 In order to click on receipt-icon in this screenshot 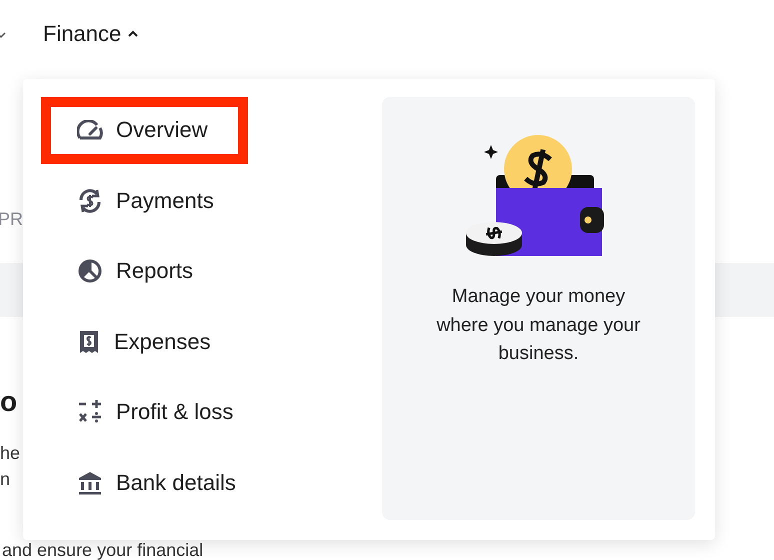, I will do `click(89, 341)`.